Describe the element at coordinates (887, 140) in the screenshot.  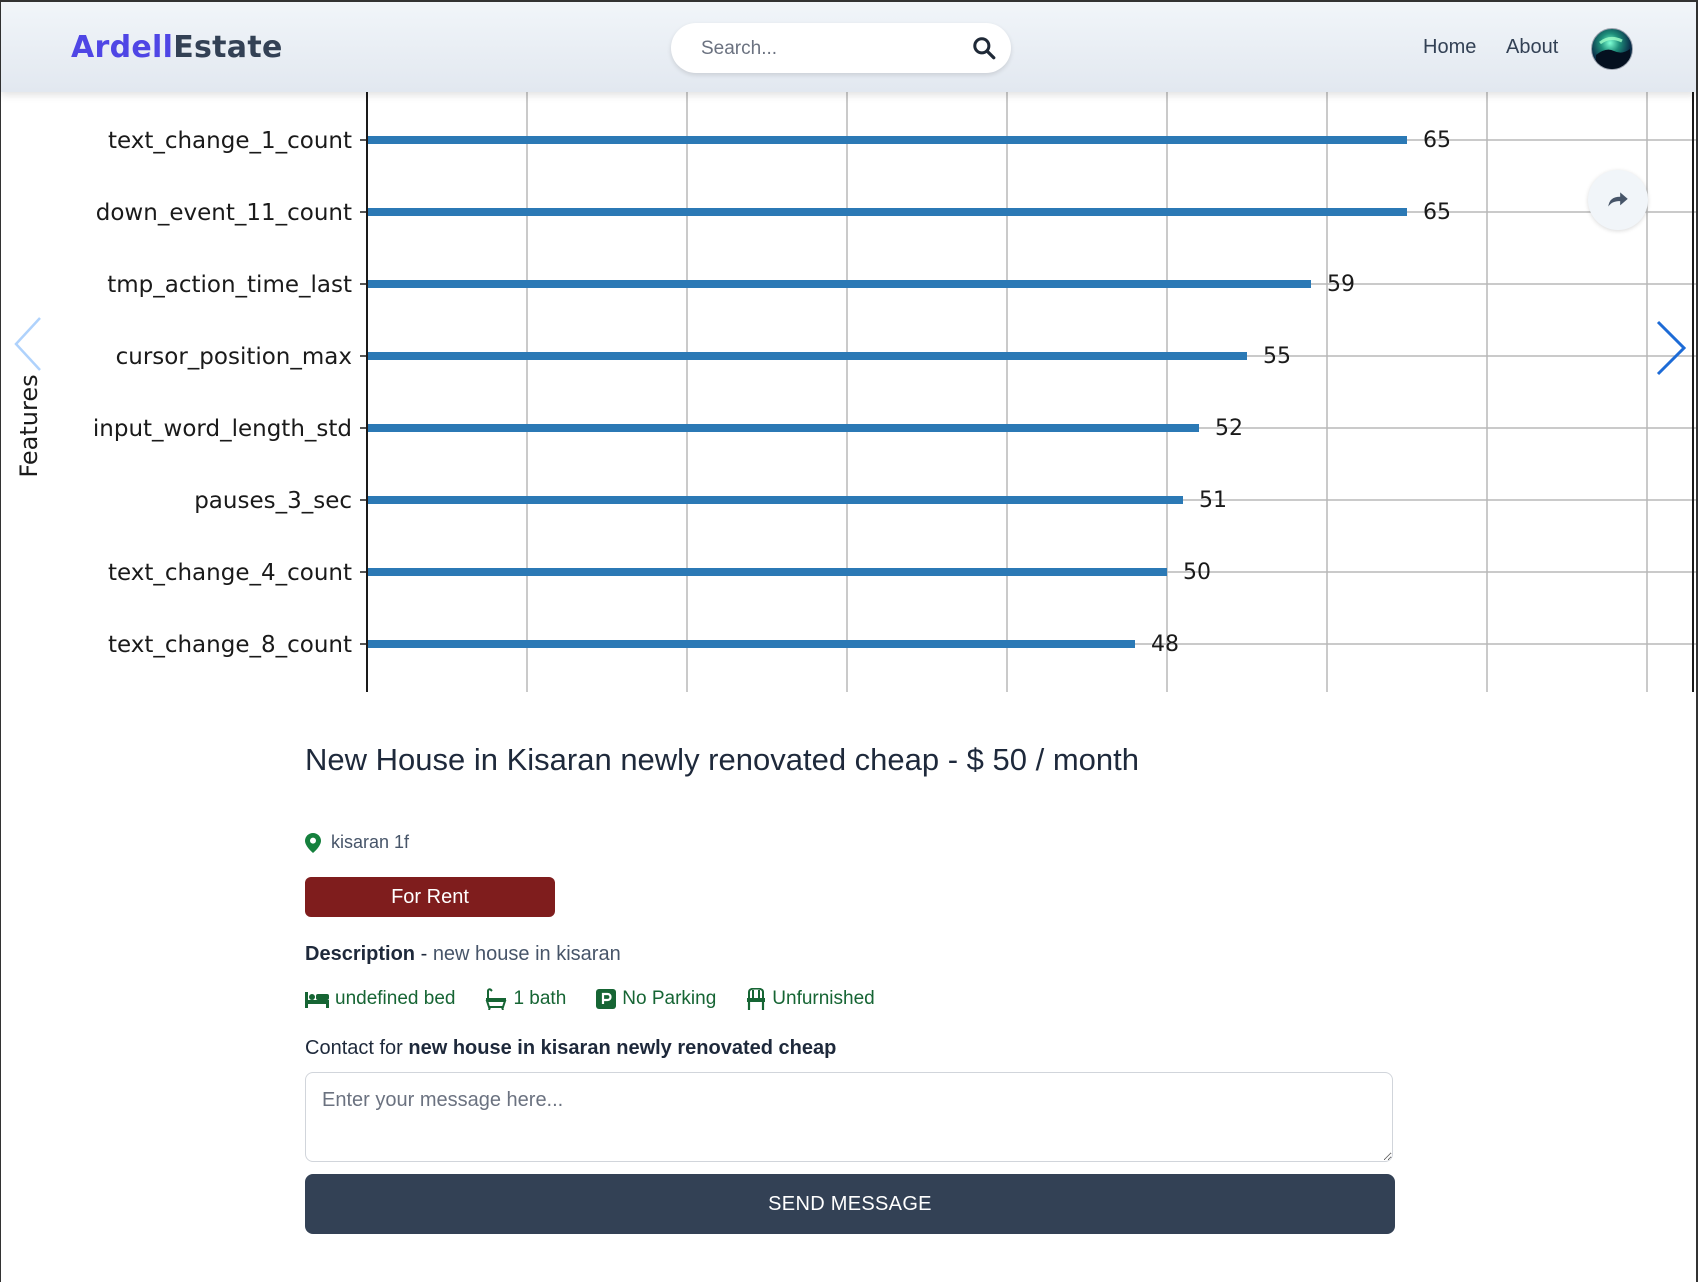
I see `bar-text-change-1-count` at that location.